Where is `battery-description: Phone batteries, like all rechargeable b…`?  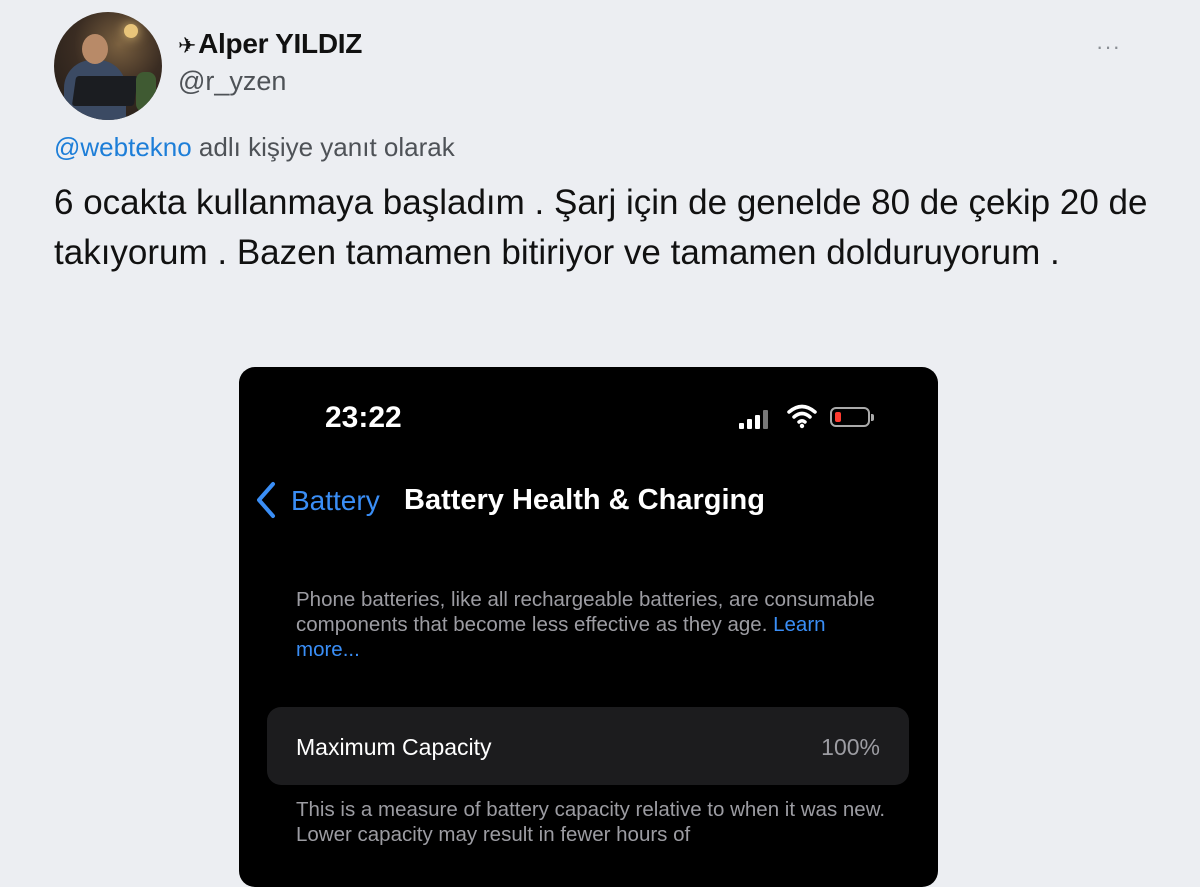
battery-description: Phone batteries, like all rechargeable b… is located at coordinates (591, 624).